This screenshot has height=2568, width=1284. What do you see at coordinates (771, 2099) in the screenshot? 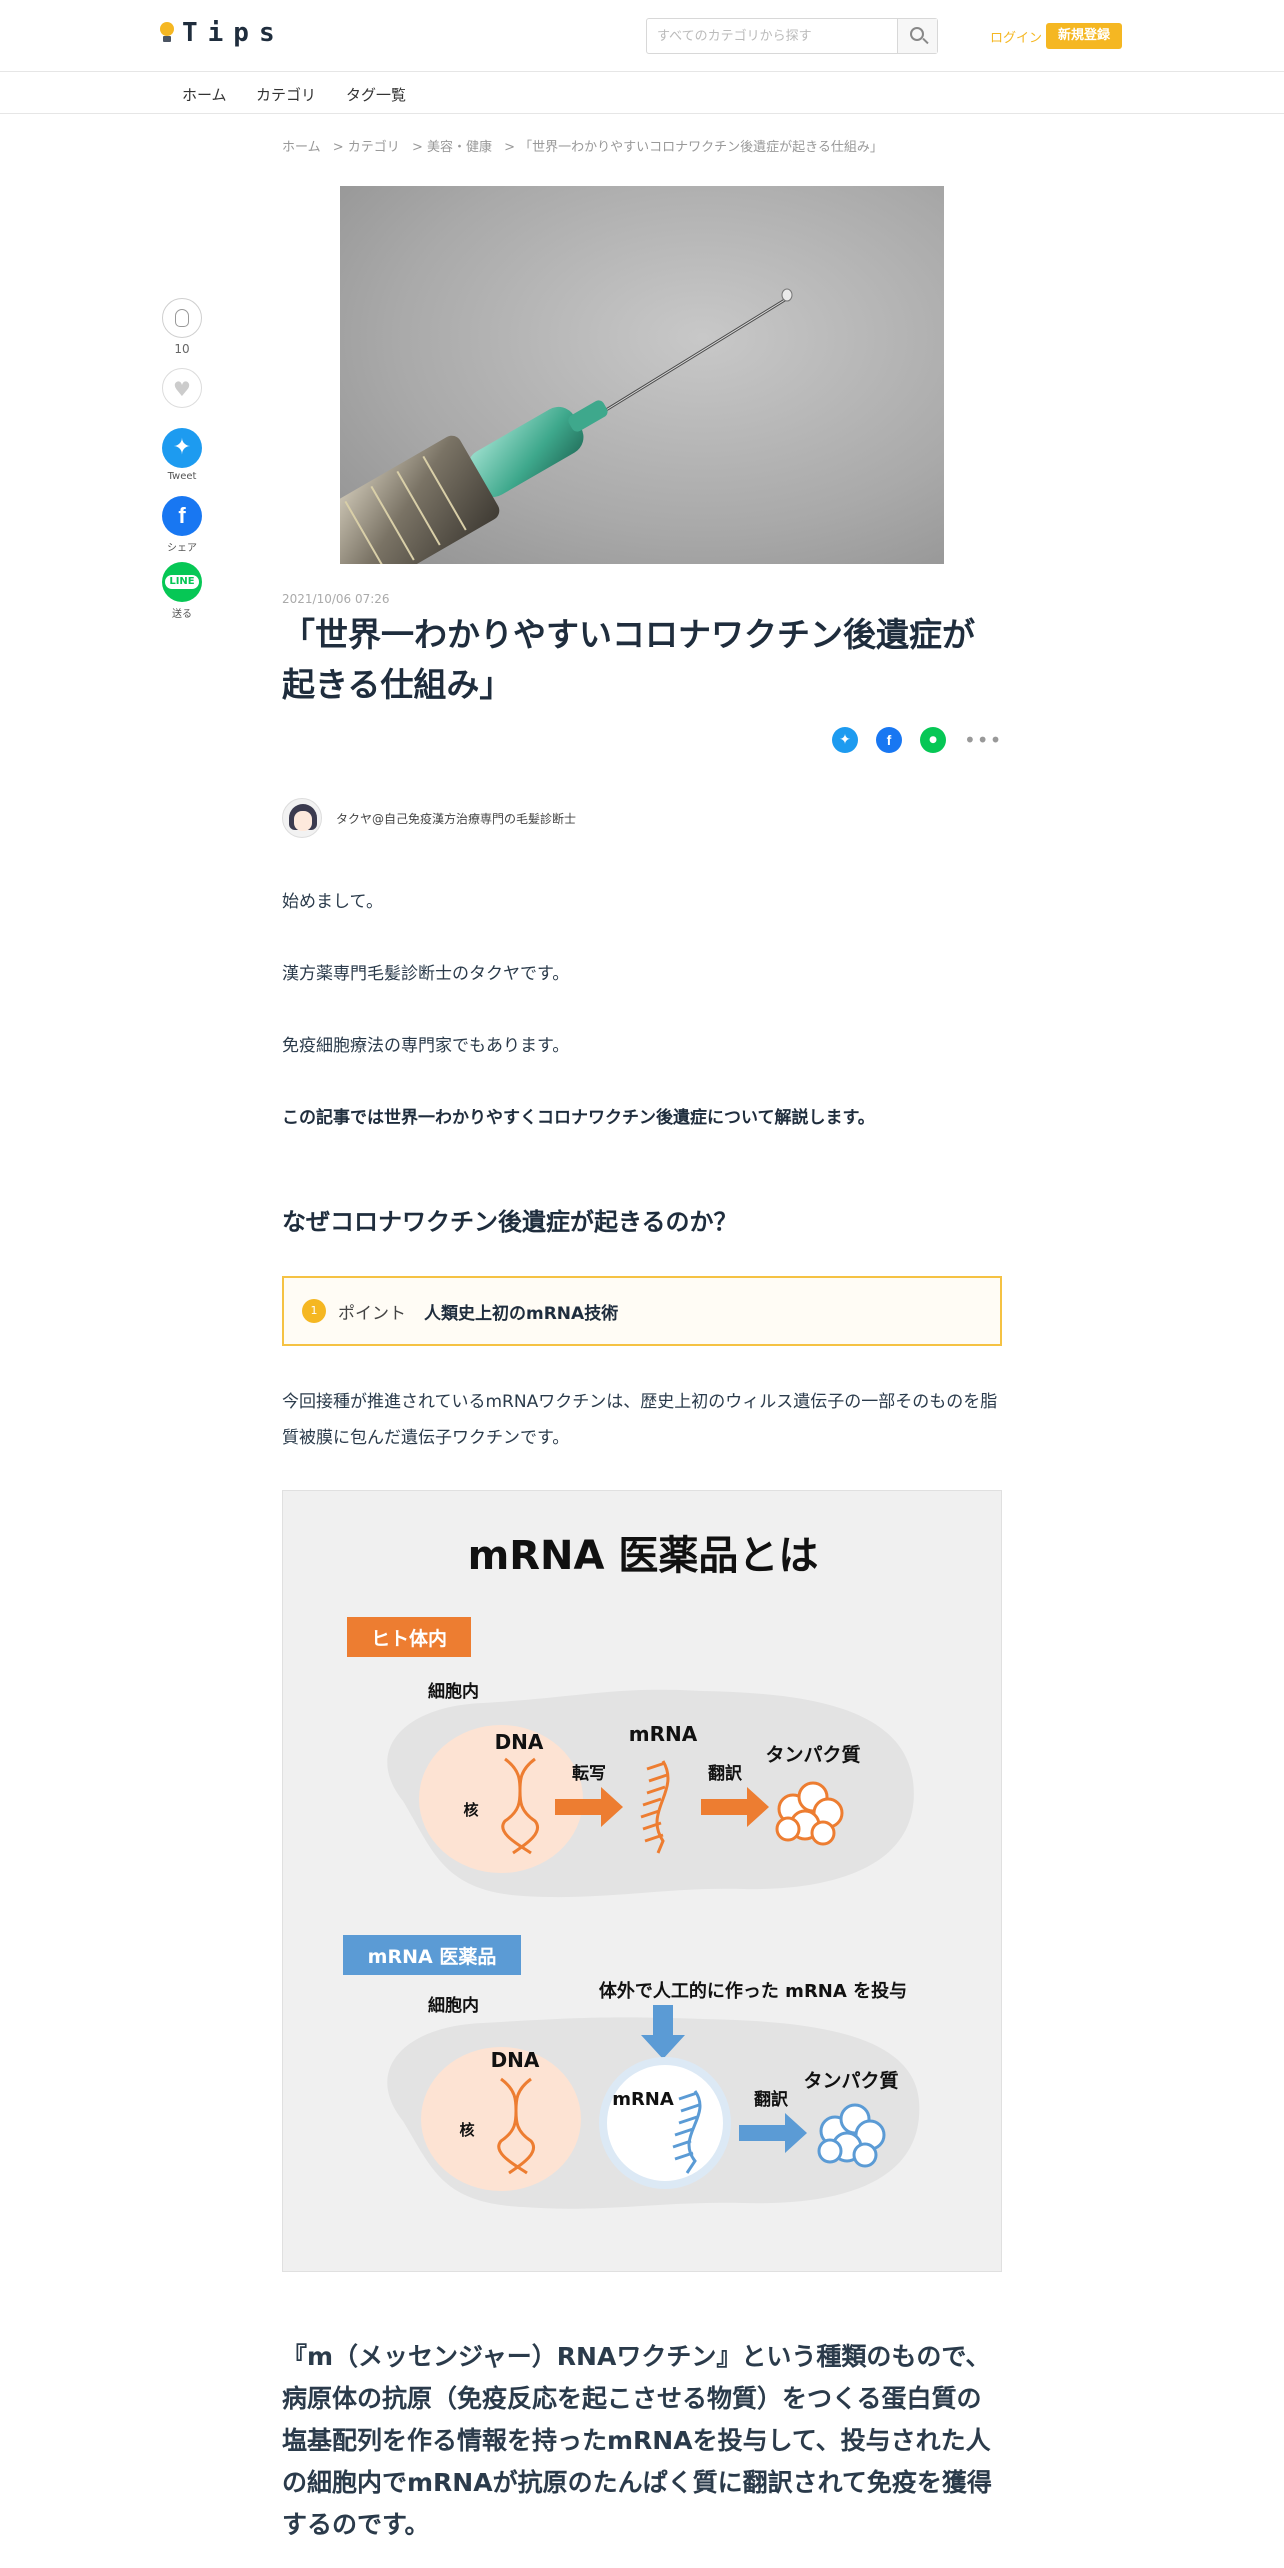
I see `translation-label-2: 翻訳` at bounding box center [771, 2099].